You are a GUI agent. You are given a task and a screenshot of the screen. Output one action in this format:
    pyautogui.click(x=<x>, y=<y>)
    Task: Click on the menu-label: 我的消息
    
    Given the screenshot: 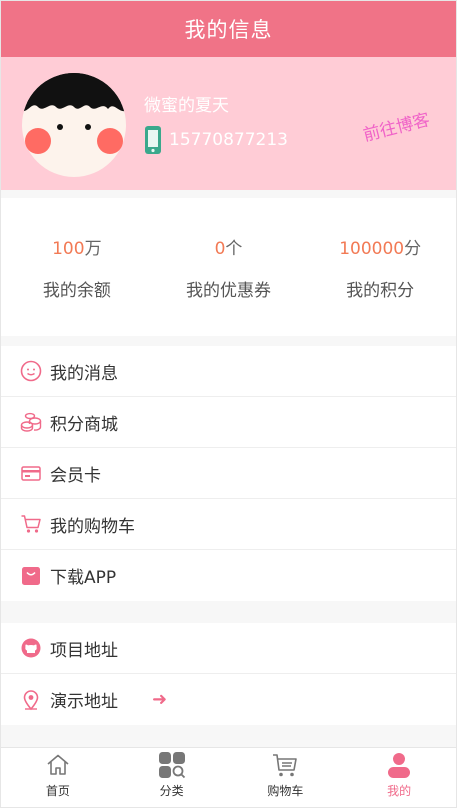 What is the action you would take?
    pyautogui.click(x=84, y=373)
    